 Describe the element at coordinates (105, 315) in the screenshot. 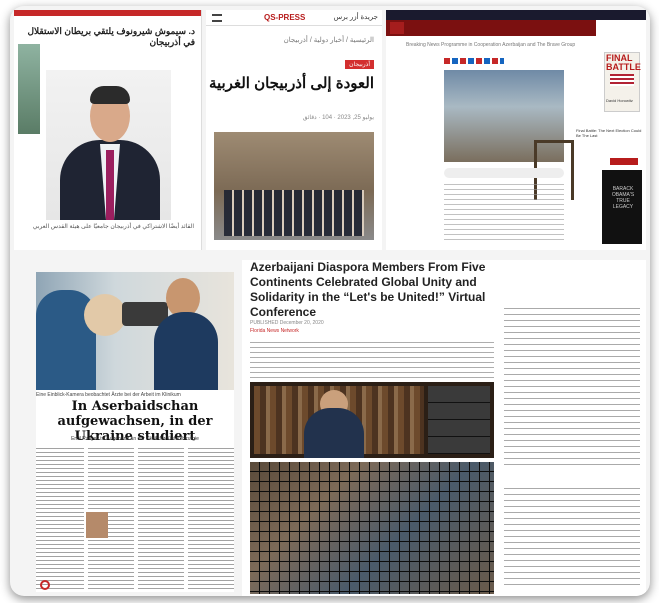

I see `patient-shape` at that location.